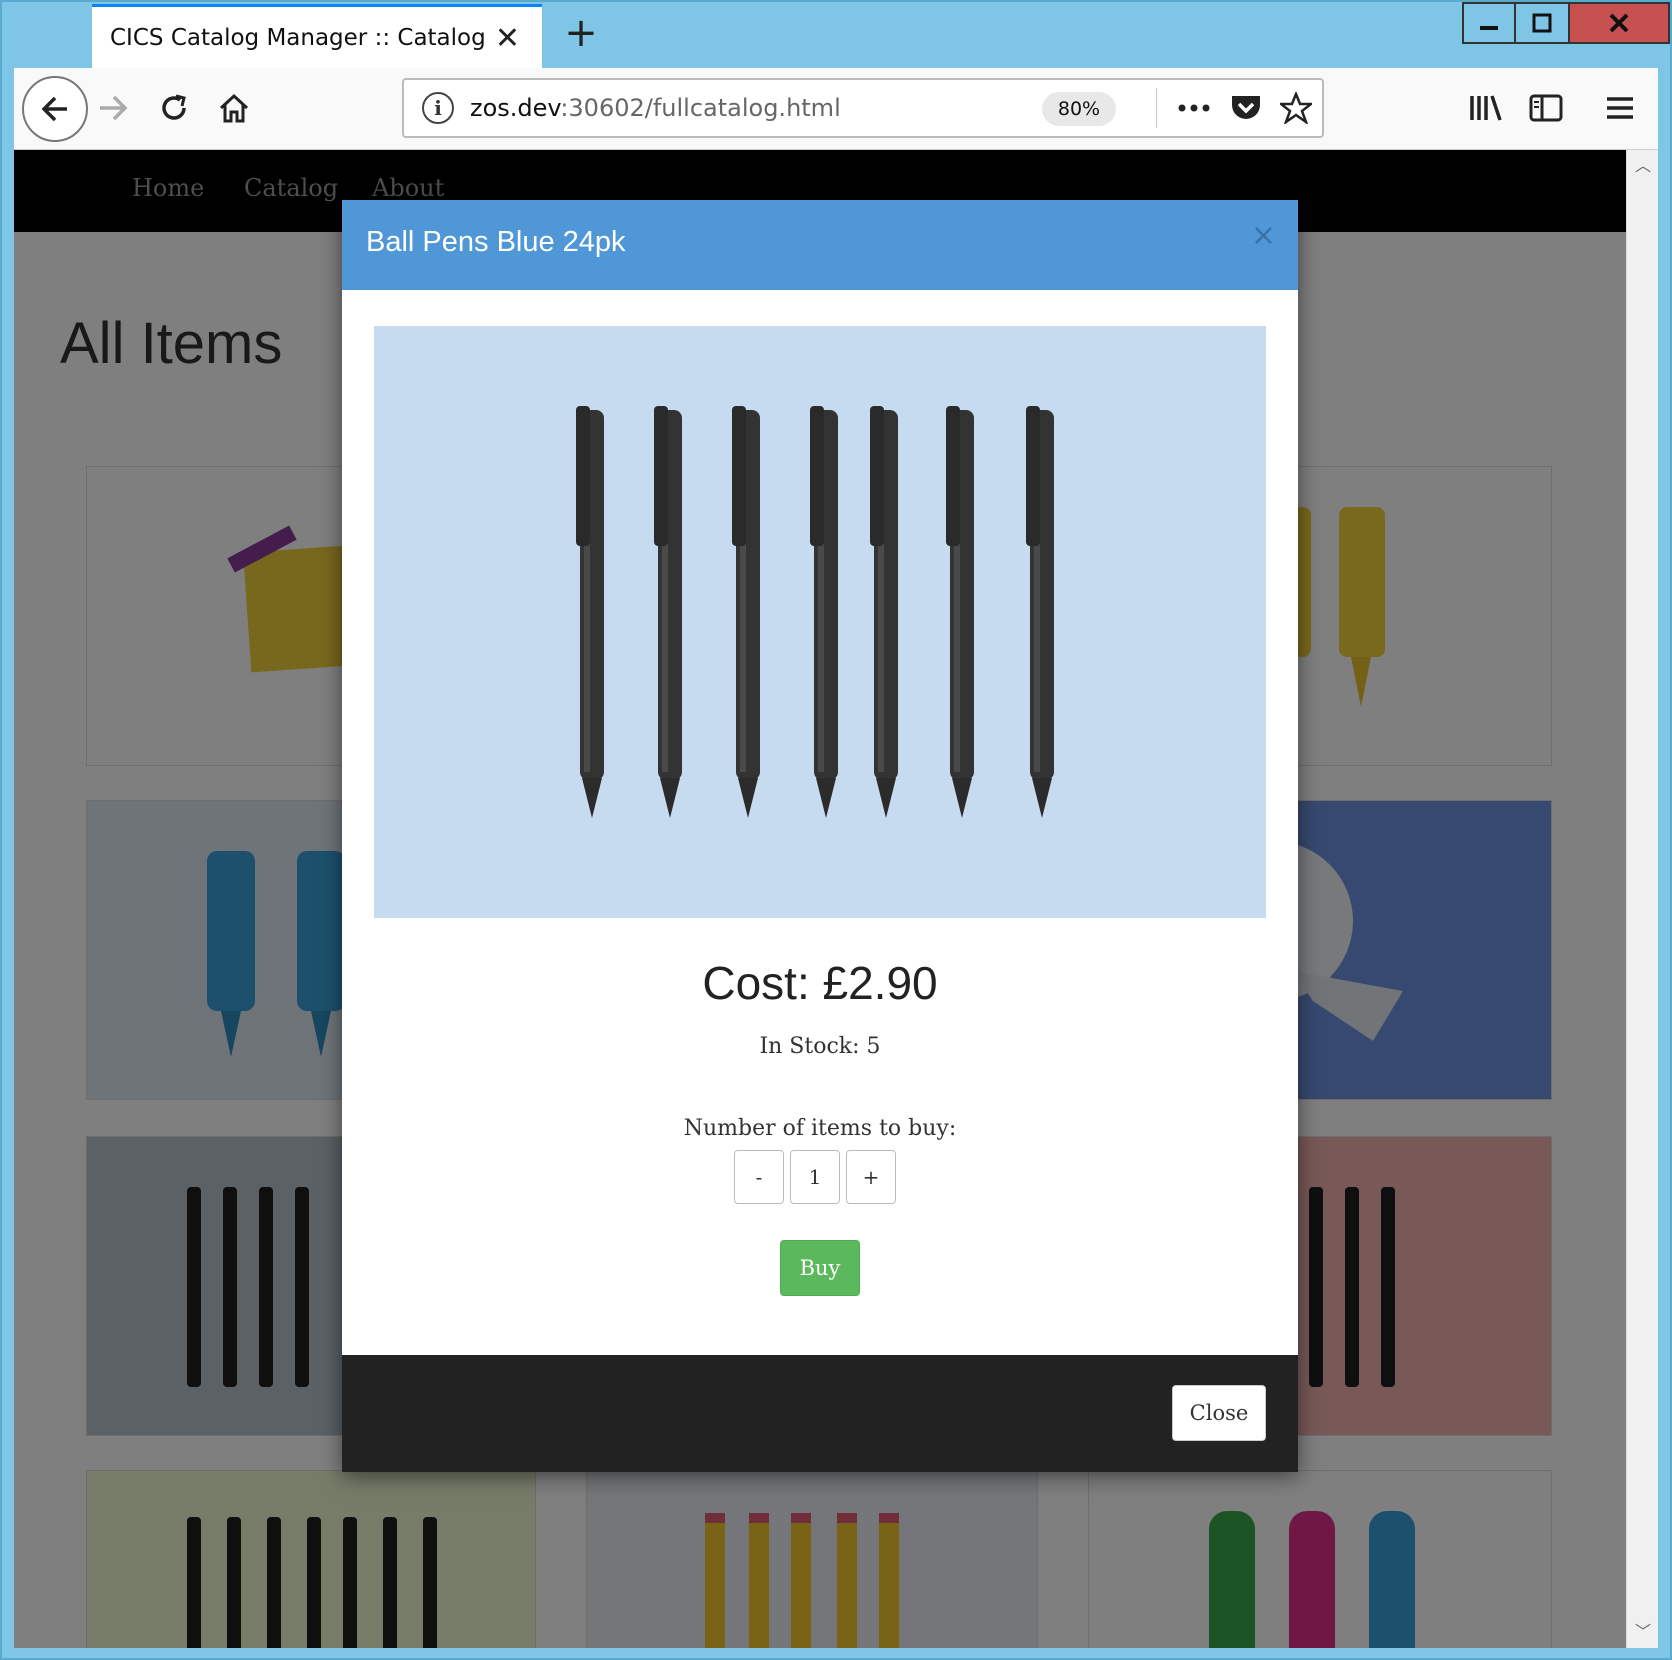 The height and width of the screenshot is (1660, 1672). I want to click on quantity-label: Number of items to buy:, so click(820, 1128).